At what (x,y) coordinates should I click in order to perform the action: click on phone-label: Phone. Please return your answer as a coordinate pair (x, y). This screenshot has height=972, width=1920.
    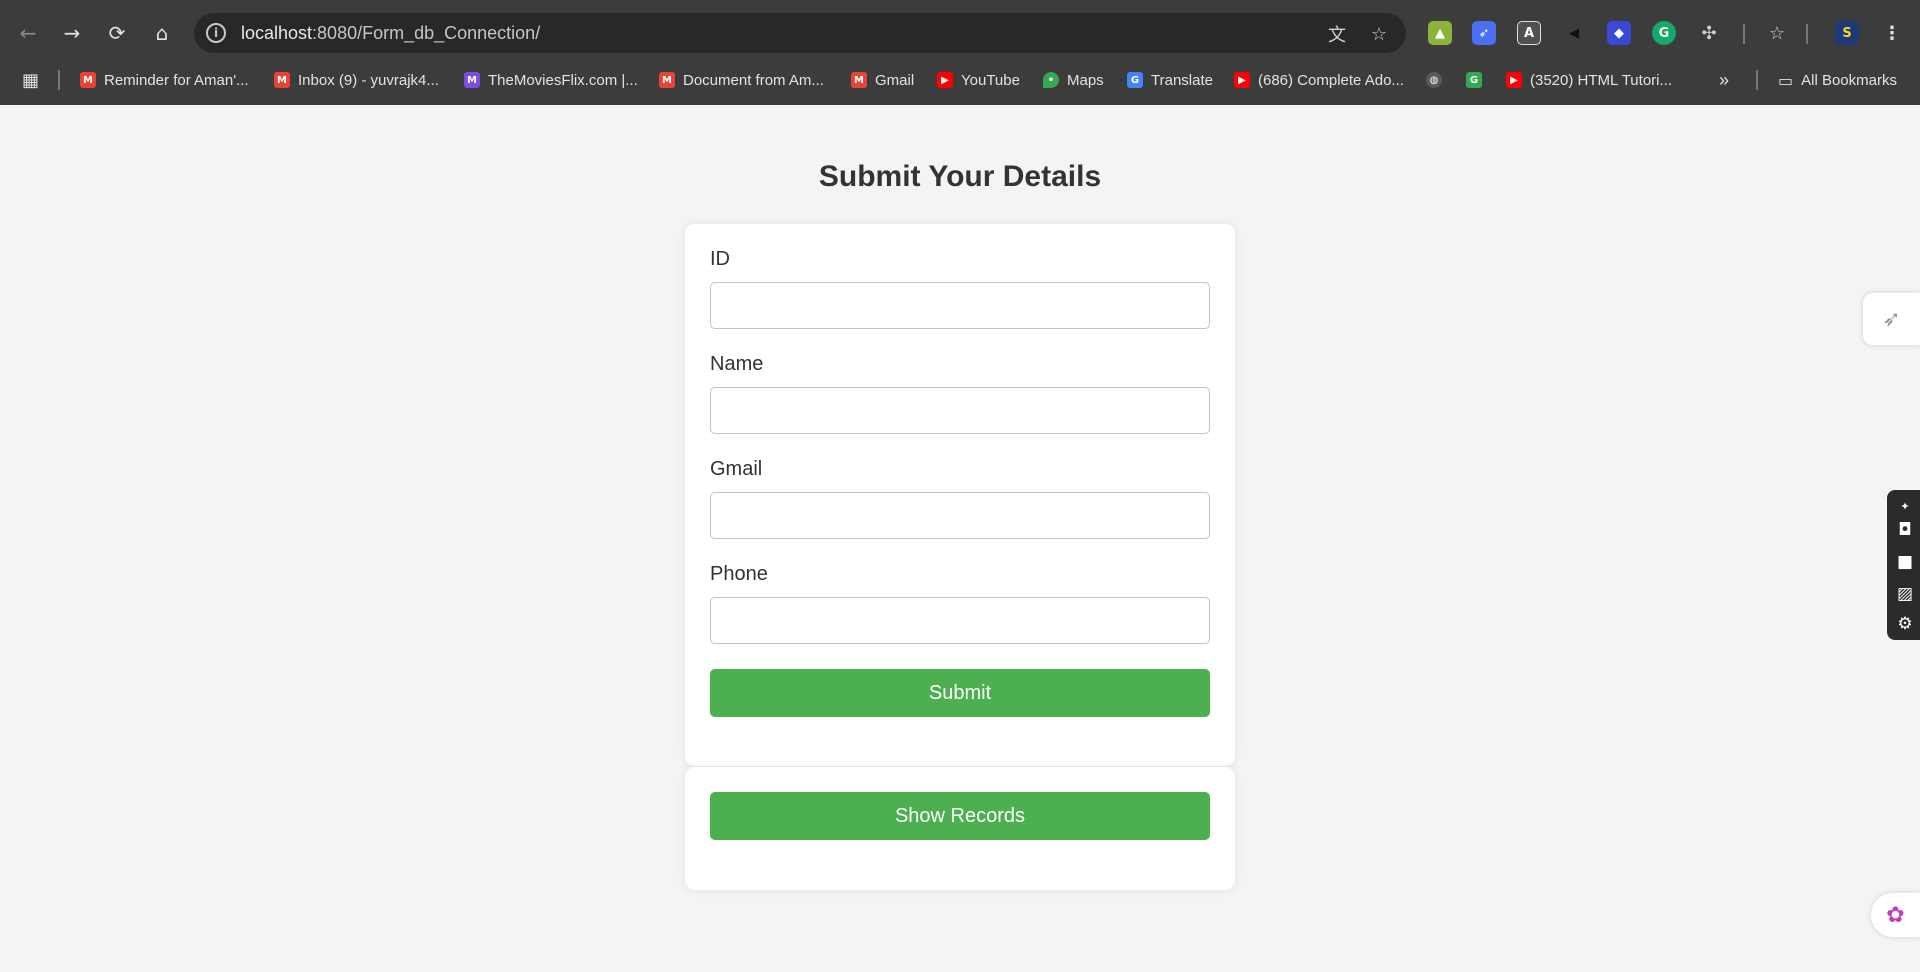
    Looking at the image, I should click on (739, 574).